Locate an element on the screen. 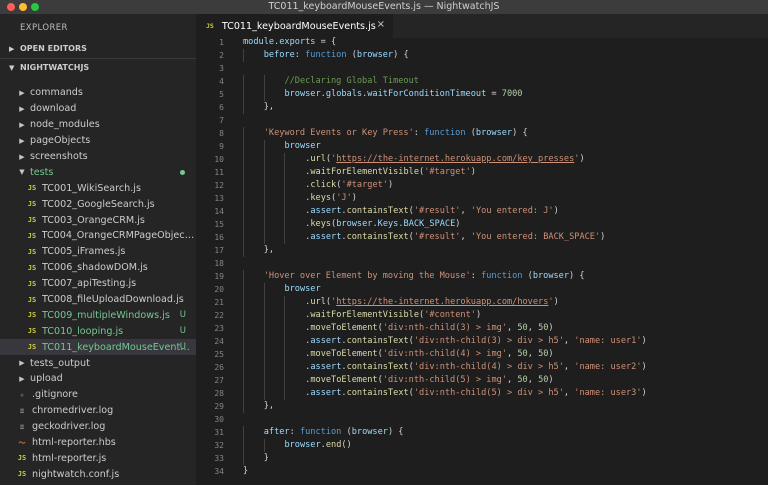 The height and width of the screenshot is (485, 768). tree-item: JS TC006_shadowDOM.js is located at coordinates (98, 268).